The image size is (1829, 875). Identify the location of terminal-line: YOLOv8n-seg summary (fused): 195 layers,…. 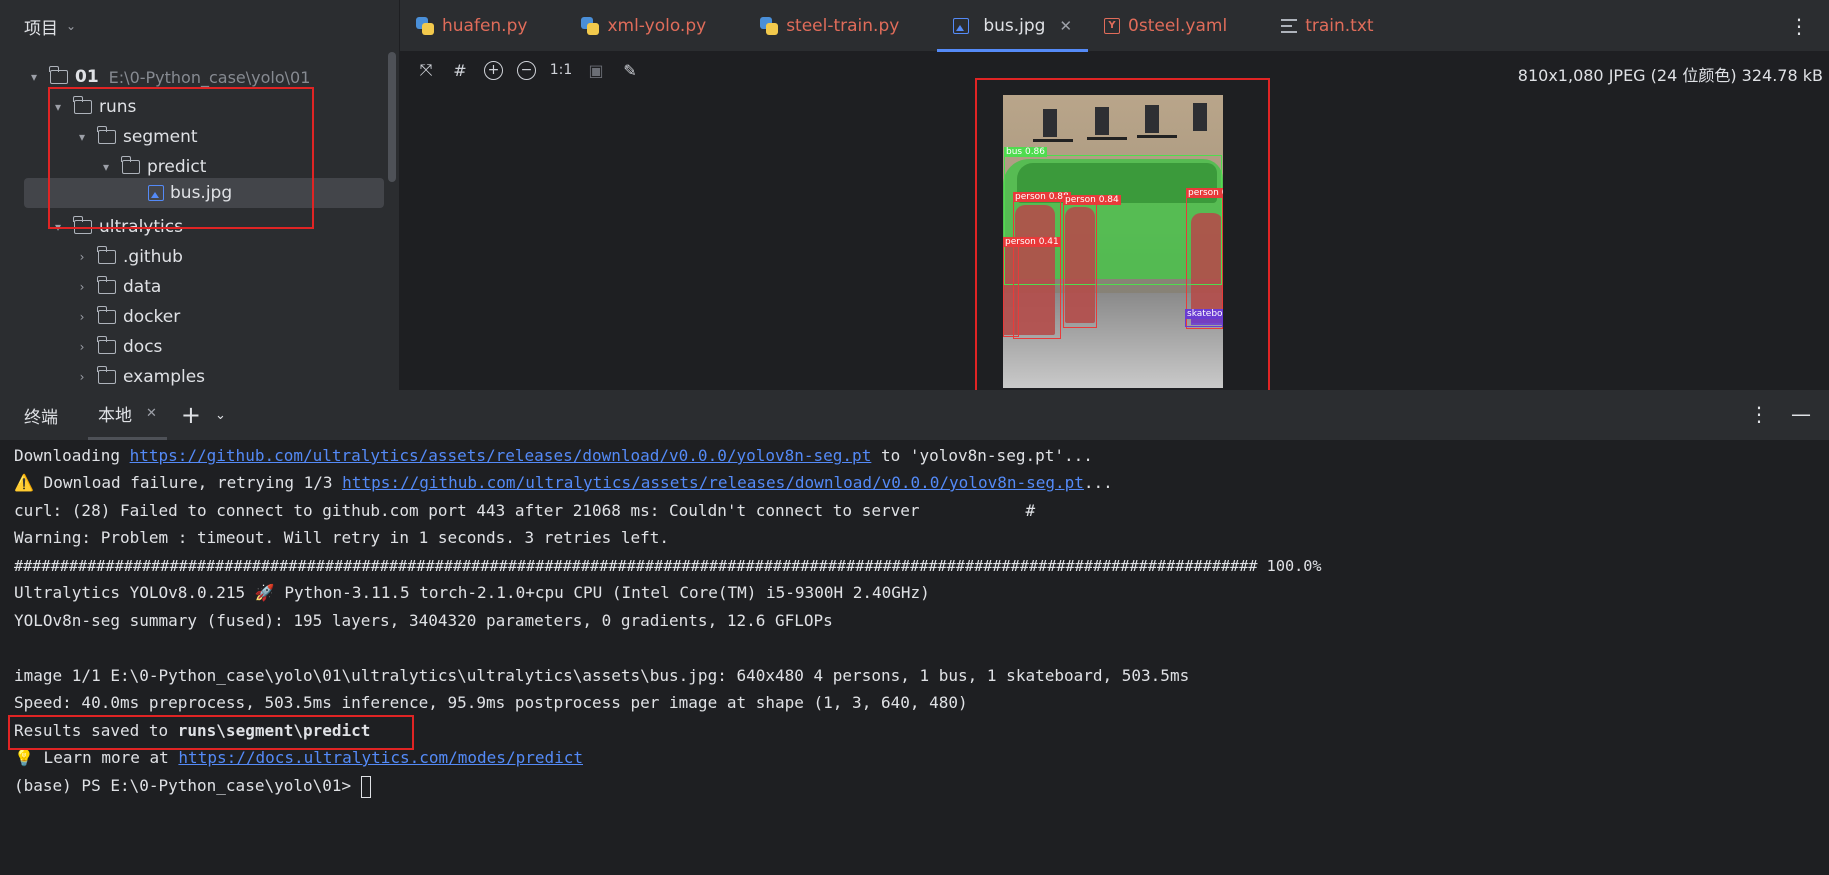
(423, 620).